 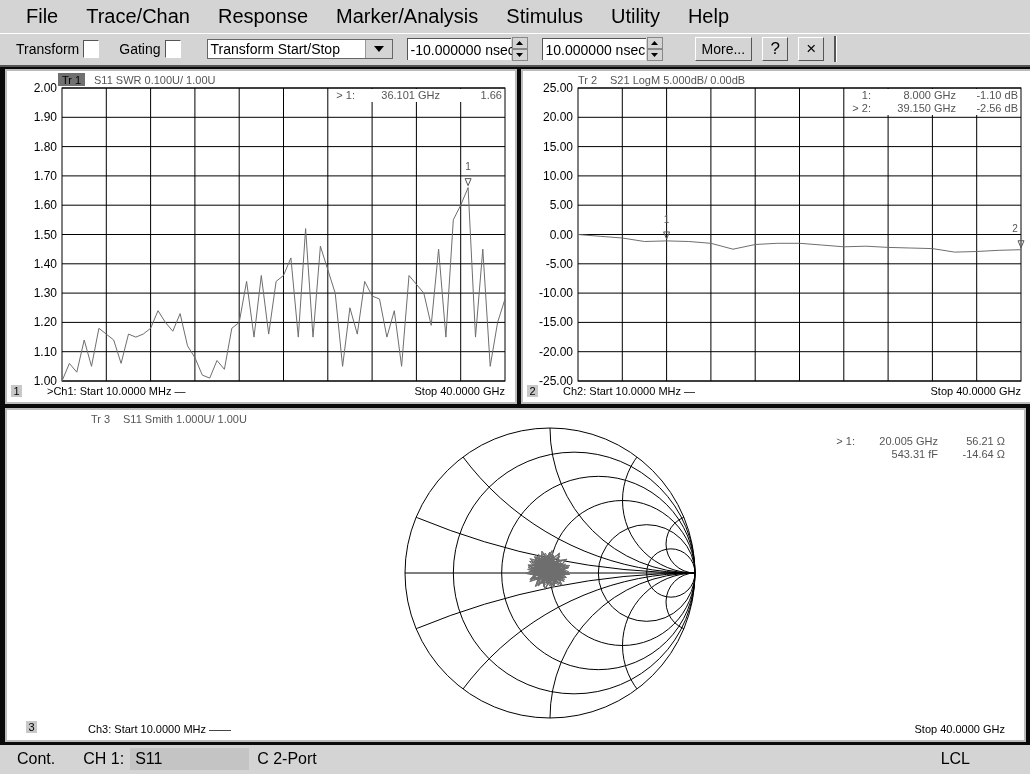 I want to click on channel-badge: 1, so click(x=16, y=390).